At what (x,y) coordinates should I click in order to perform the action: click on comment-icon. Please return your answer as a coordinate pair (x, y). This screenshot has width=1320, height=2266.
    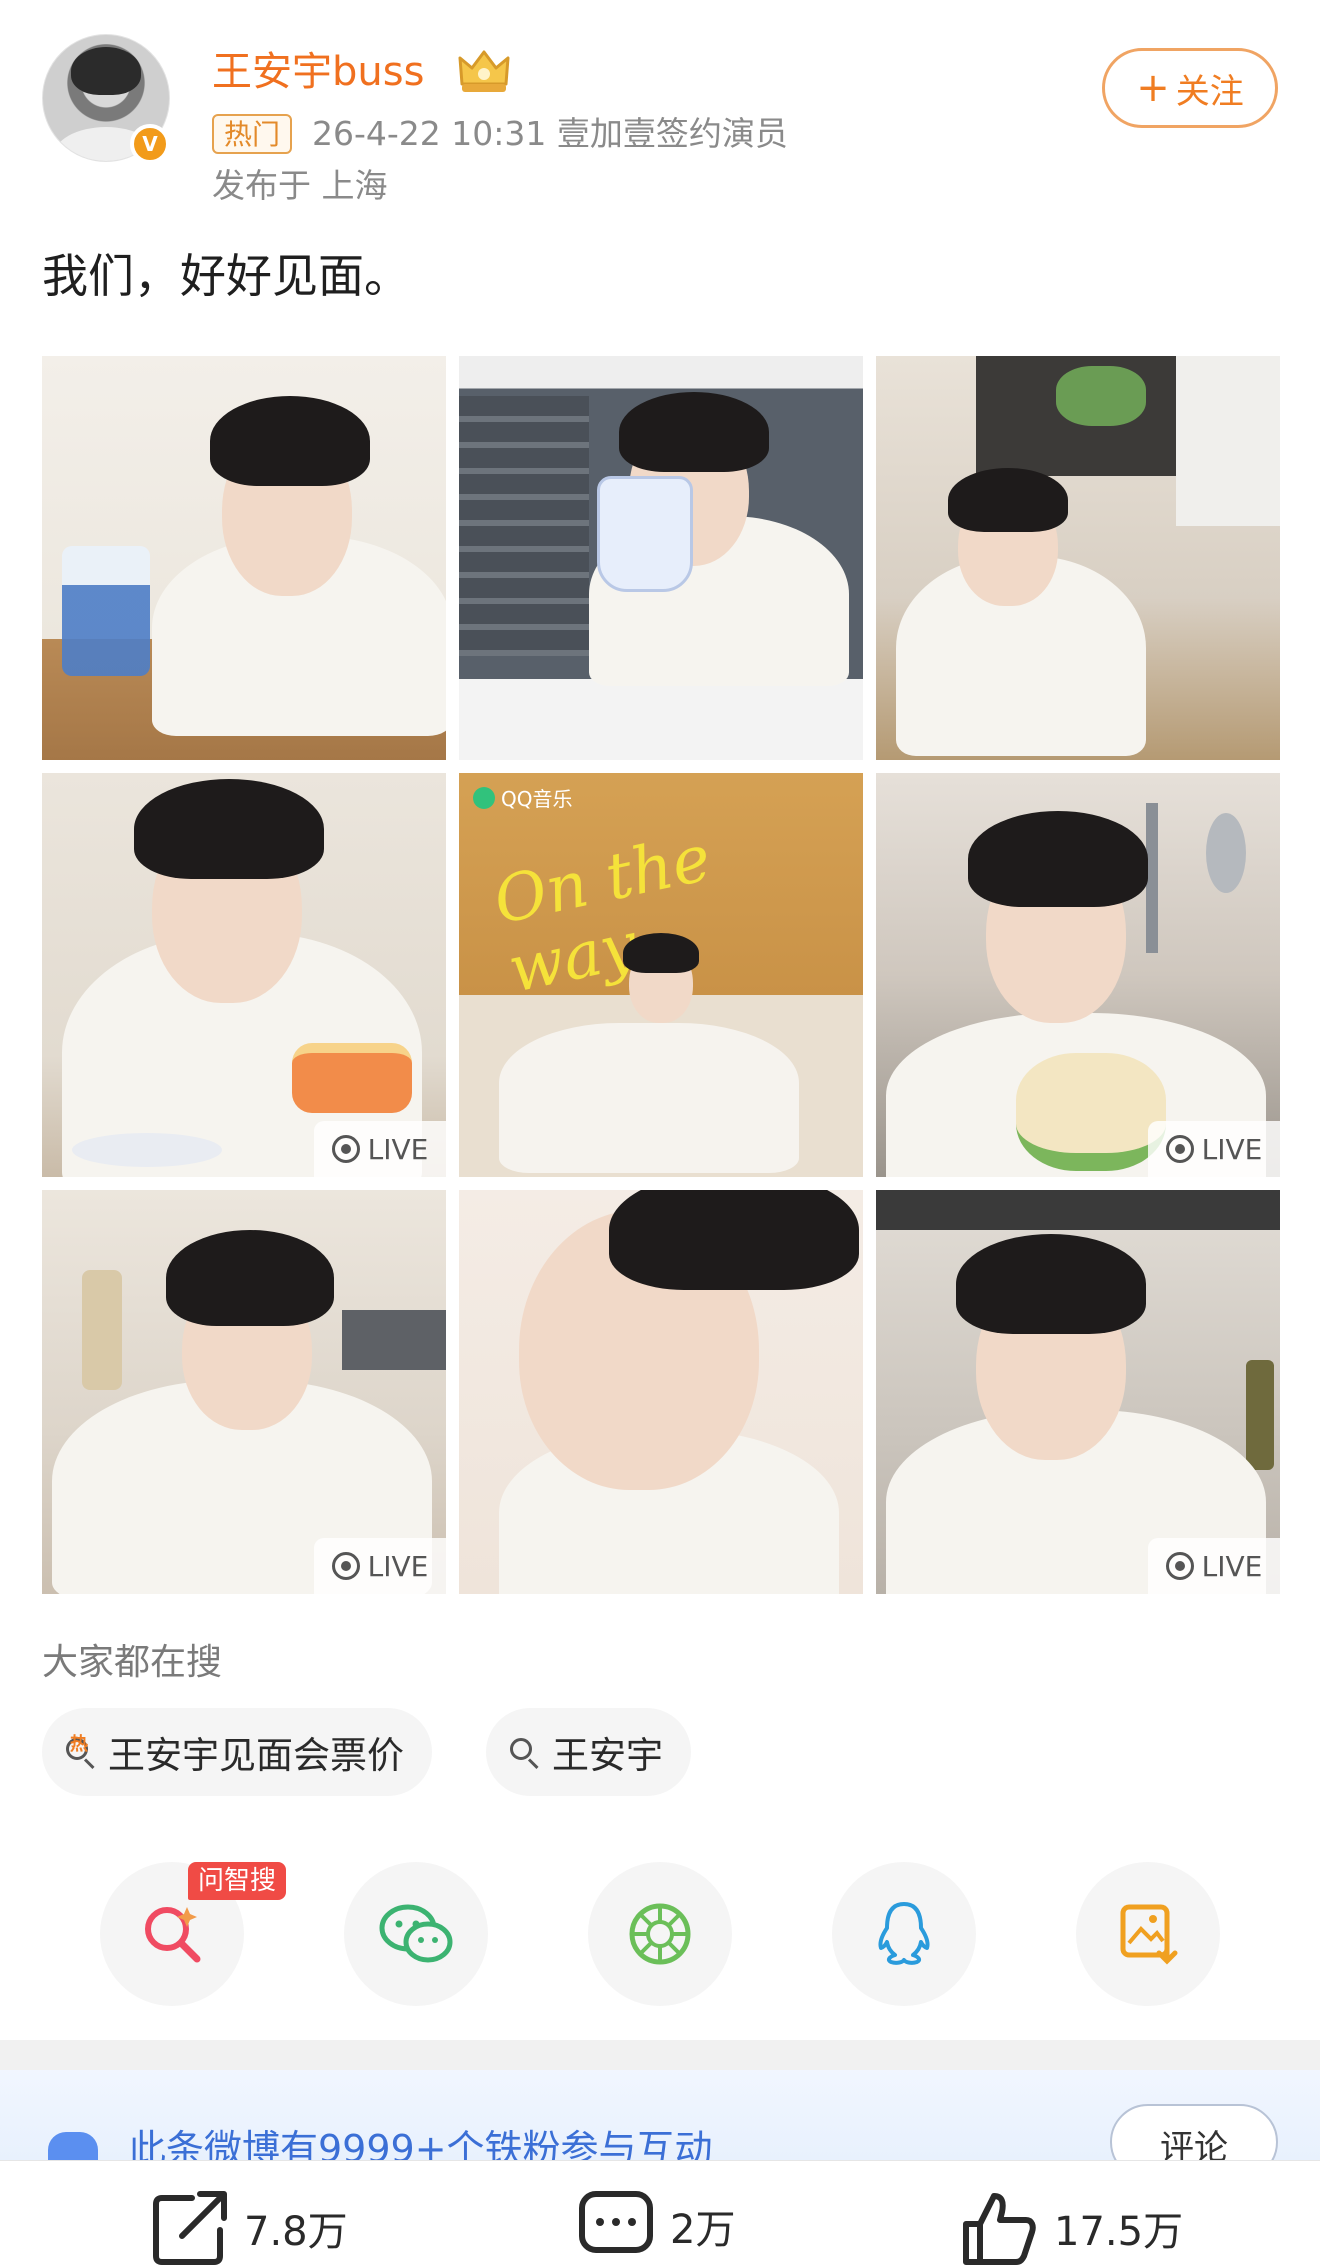
    Looking at the image, I should click on (616, 2222).